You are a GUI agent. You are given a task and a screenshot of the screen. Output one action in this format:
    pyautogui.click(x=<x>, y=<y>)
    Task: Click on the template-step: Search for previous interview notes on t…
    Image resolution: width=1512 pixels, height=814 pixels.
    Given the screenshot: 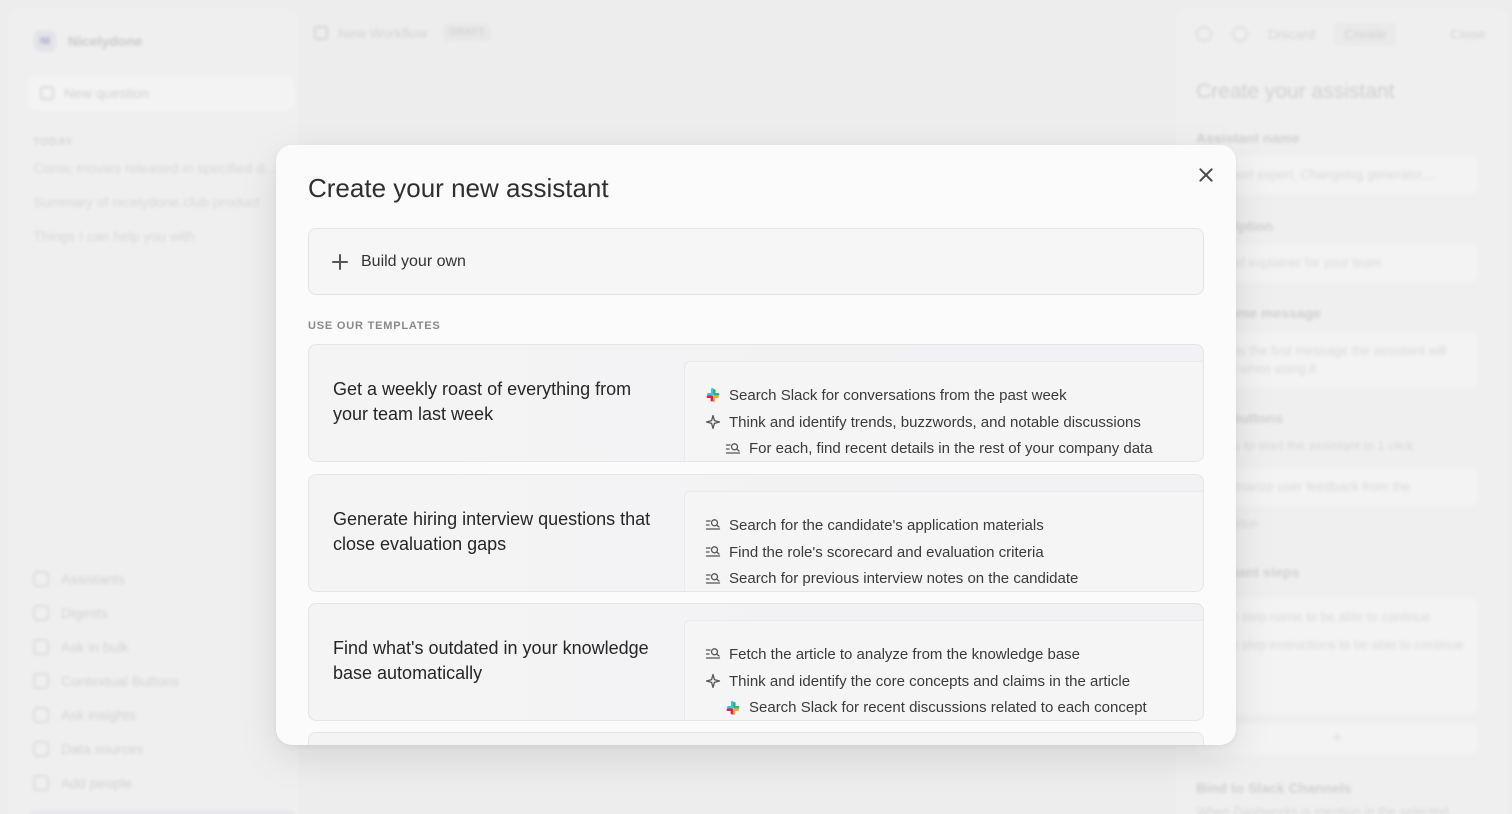 What is the action you would take?
    pyautogui.click(x=954, y=578)
    